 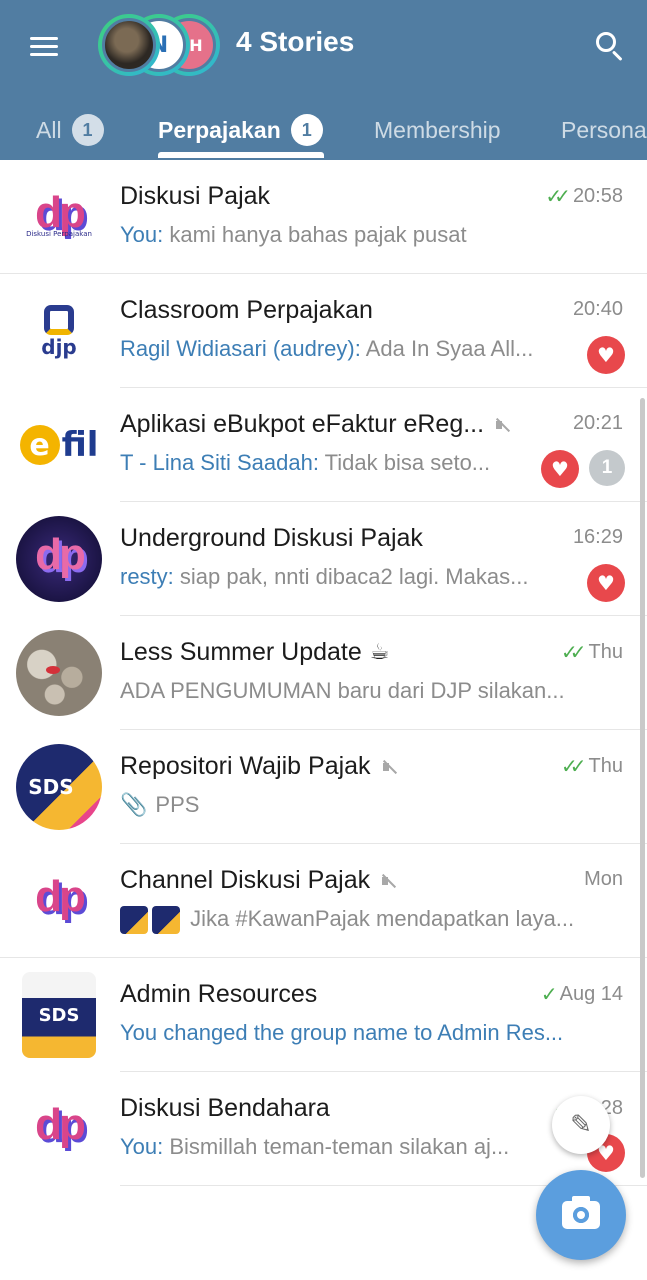 I want to click on page-title: 4 Stories, so click(x=295, y=42).